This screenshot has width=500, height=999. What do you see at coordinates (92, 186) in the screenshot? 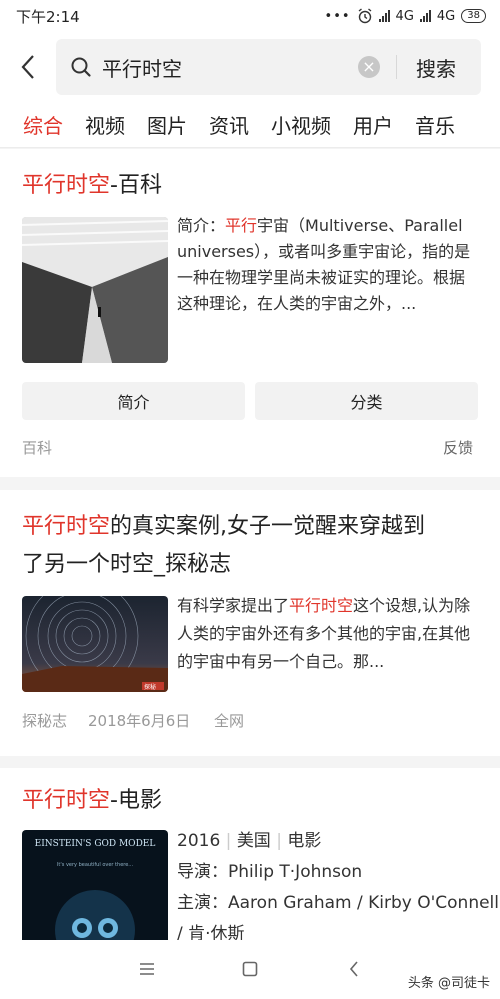
I see `result-title: 平行时空-百科` at bounding box center [92, 186].